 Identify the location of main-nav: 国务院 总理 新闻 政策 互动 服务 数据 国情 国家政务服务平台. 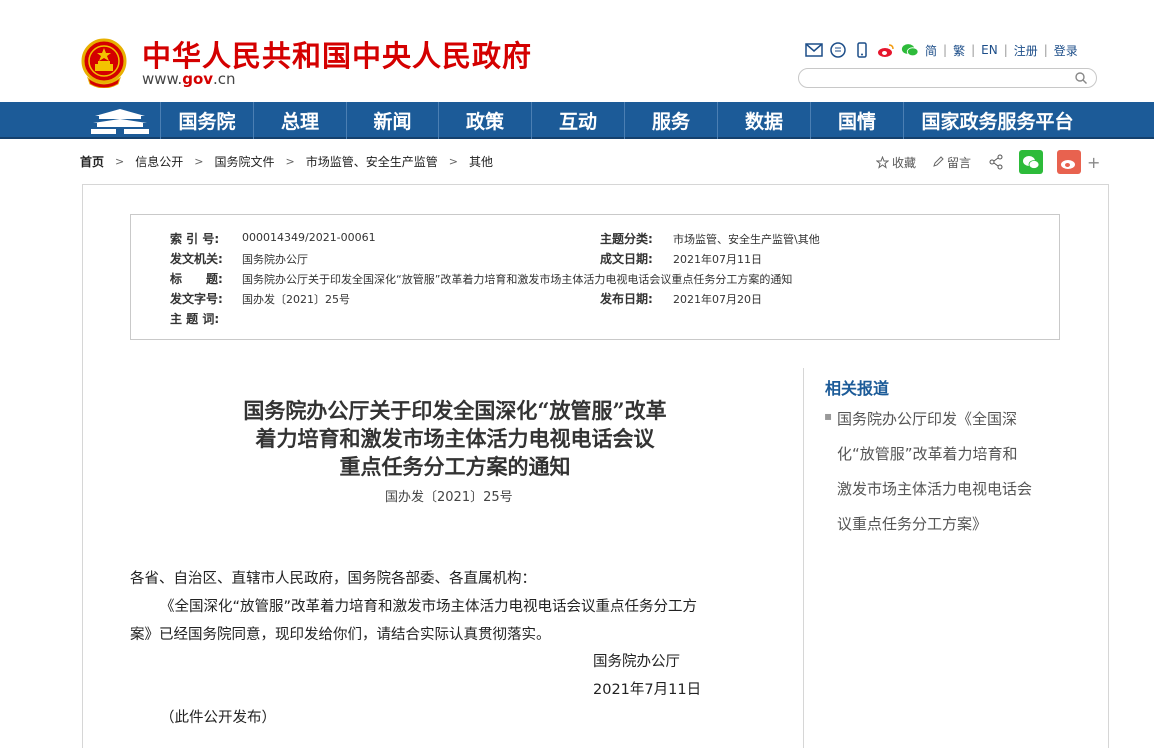
(577, 120).